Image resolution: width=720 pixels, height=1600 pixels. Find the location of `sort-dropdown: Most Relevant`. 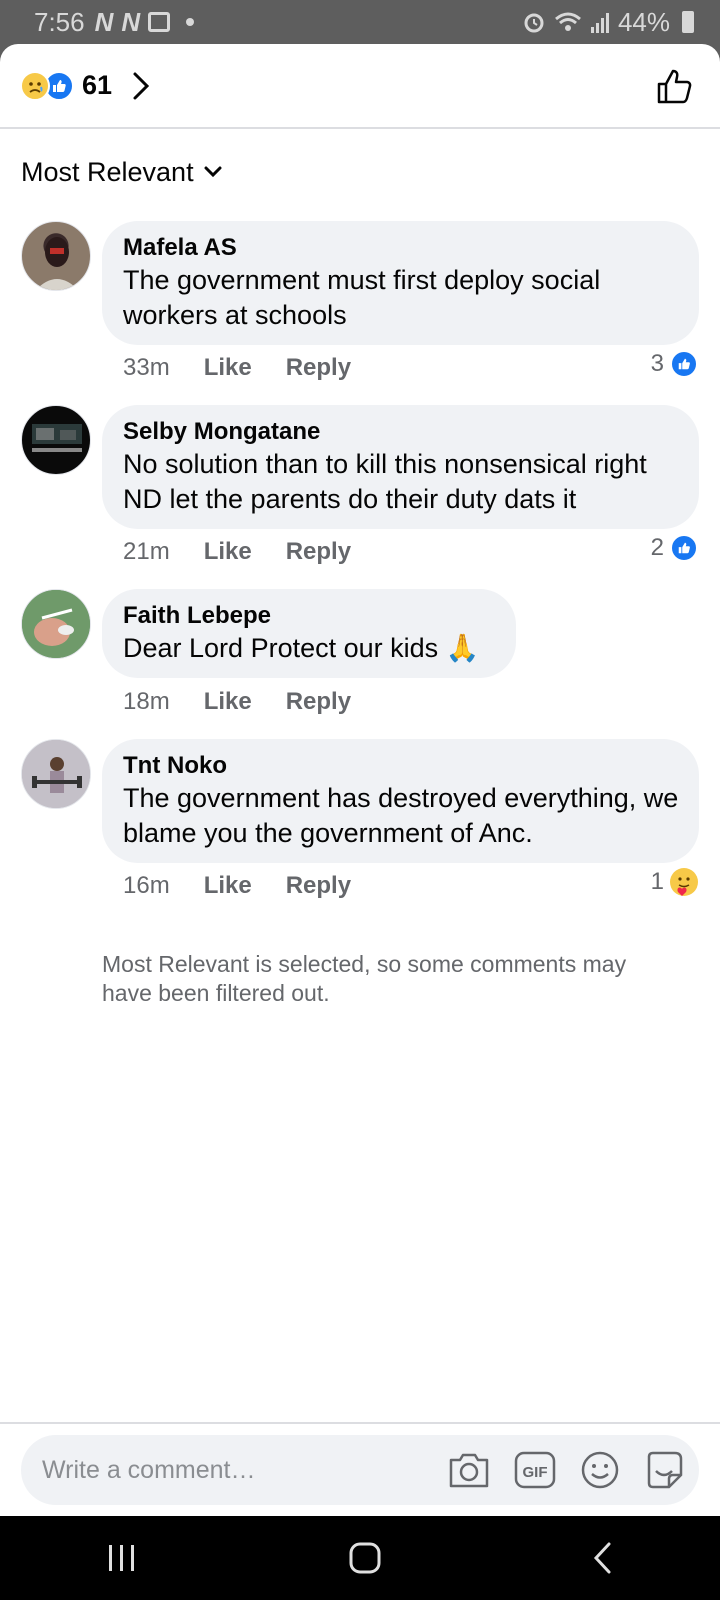

sort-dropdown: Most Relevant is located at coordinates (360, 172).